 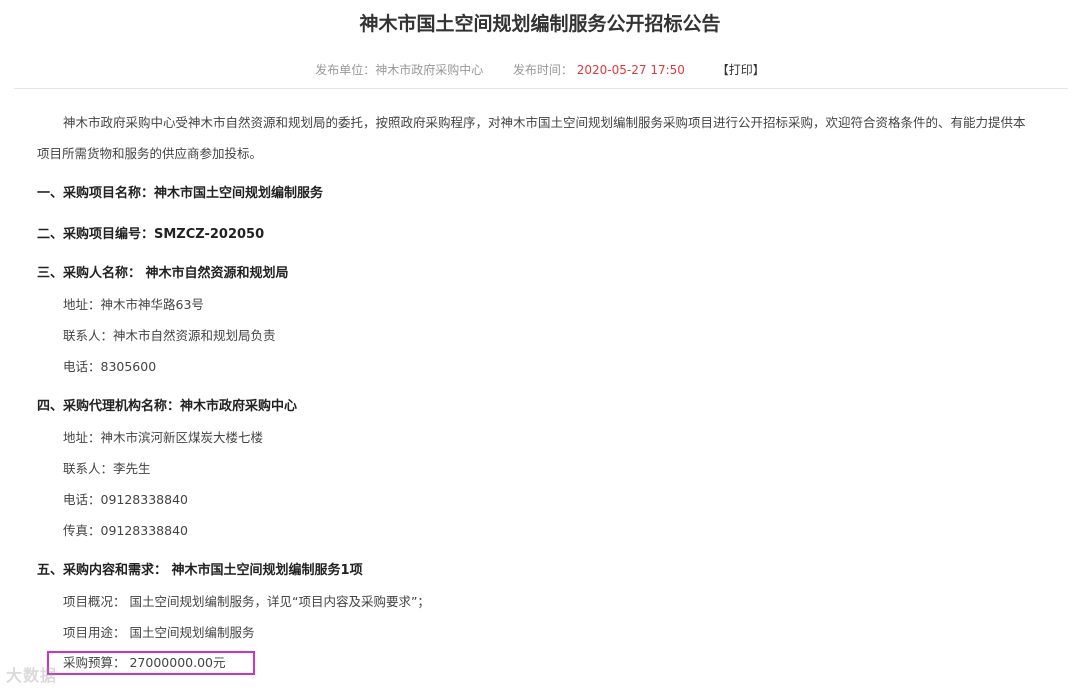 I want to click on purchaser-address: 地址：神木市神华路63号, so click(x=133, y=304).